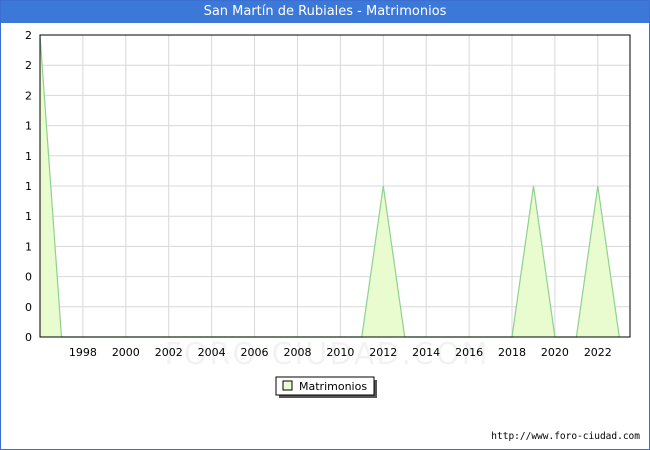 The width and height of the screenshot is (650, 450). What do you see at coordinates (512, 352) in the screenshot?
I see `x-tick-label: 2018` at bounding box center [512, 352].